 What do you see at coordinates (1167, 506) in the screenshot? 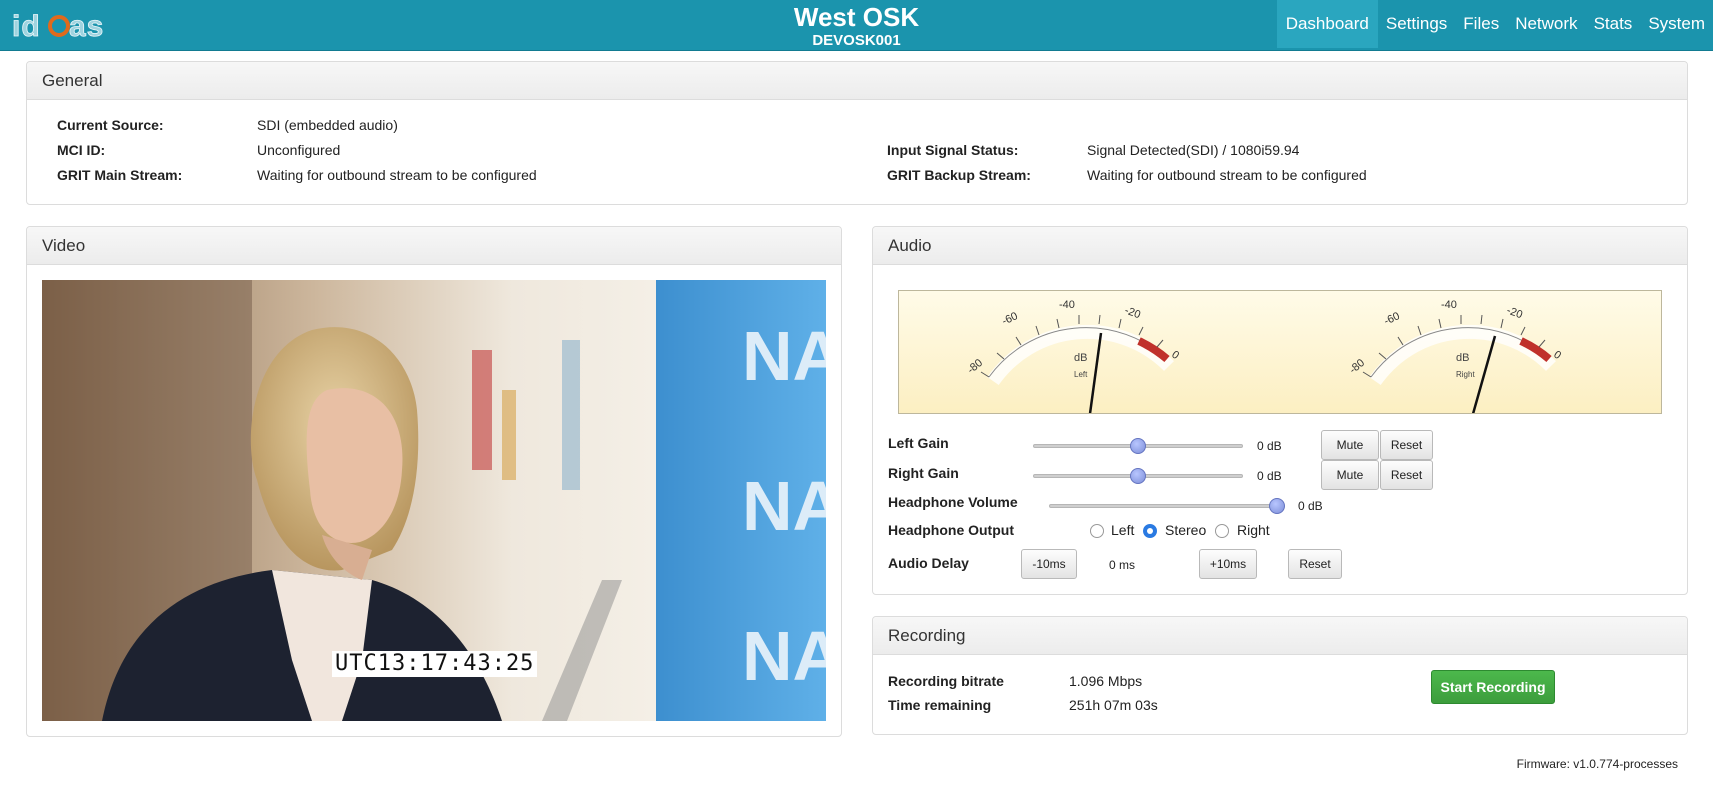
I see `headphone-volume-slider` at bounding box center [1167, 506].